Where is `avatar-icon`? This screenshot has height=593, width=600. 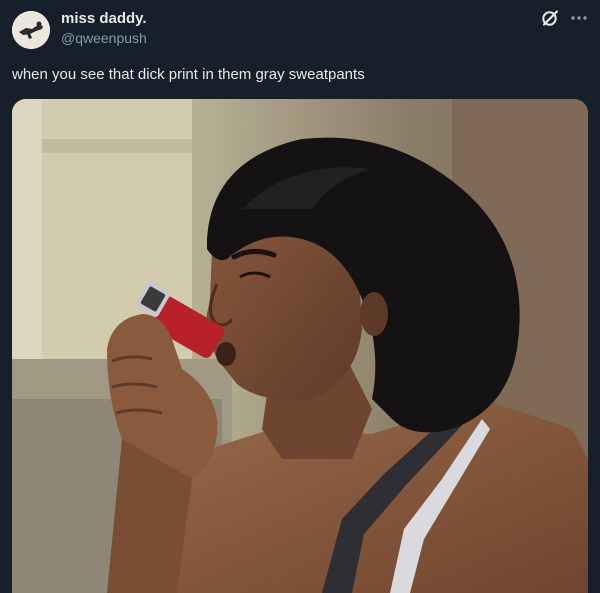
avatar-icon is located at coordinates (31, 30).